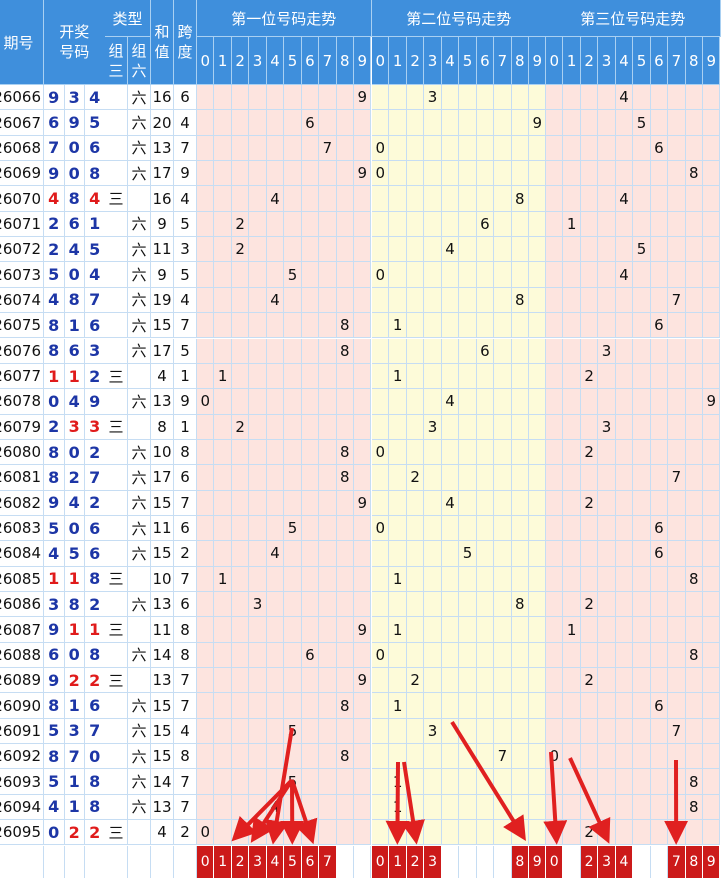 The height and width of the screenshot is (878, 727). Describe the element at coordinates (223, 376) in the screenshot. I see `position-1-hit-digit: 1` at that location.